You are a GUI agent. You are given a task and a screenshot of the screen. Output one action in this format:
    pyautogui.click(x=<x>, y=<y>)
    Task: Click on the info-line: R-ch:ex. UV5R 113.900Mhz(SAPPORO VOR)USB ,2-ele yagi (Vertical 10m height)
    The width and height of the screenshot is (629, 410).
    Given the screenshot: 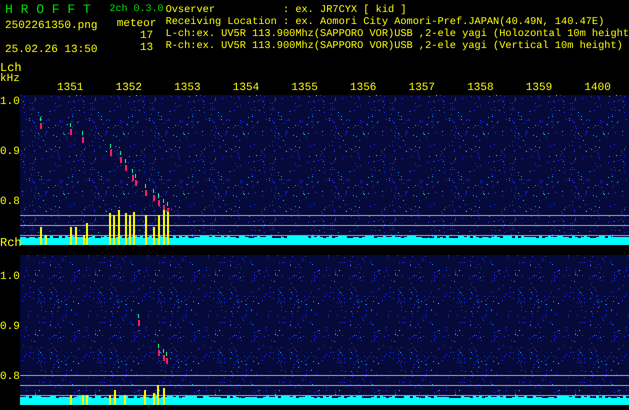 What is the action you would take?
    pyautogui.click(x=395, y=46)
    